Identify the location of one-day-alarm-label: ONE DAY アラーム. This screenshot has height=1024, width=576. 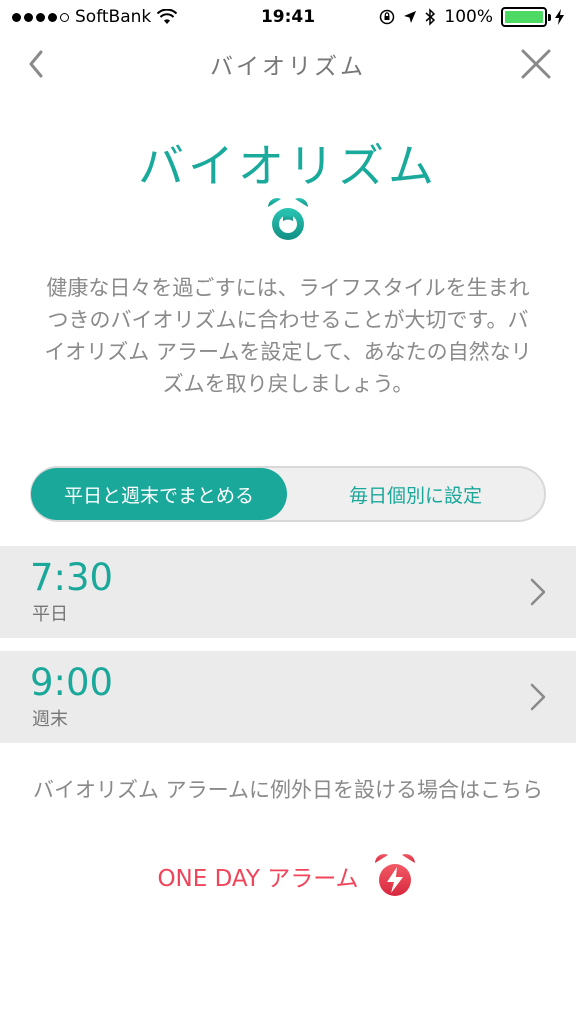
(258, 879).